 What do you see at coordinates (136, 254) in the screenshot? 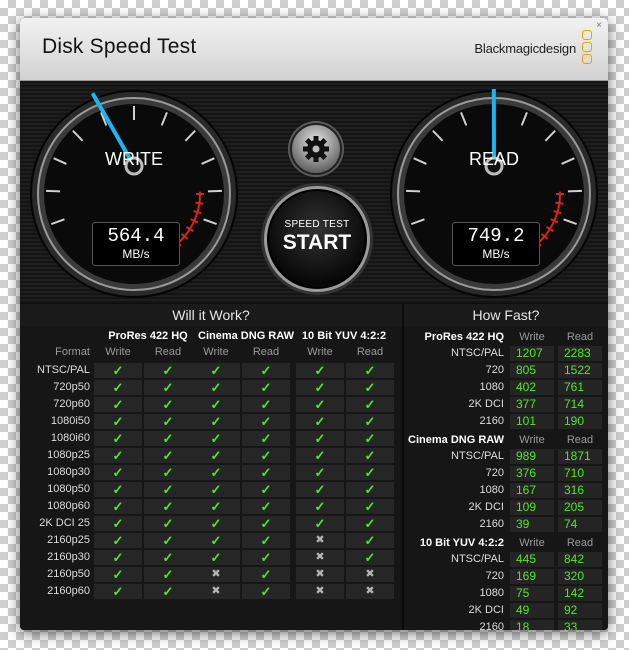
I see `write-speed-unit: MB/s` at bounding box center [136, 254].